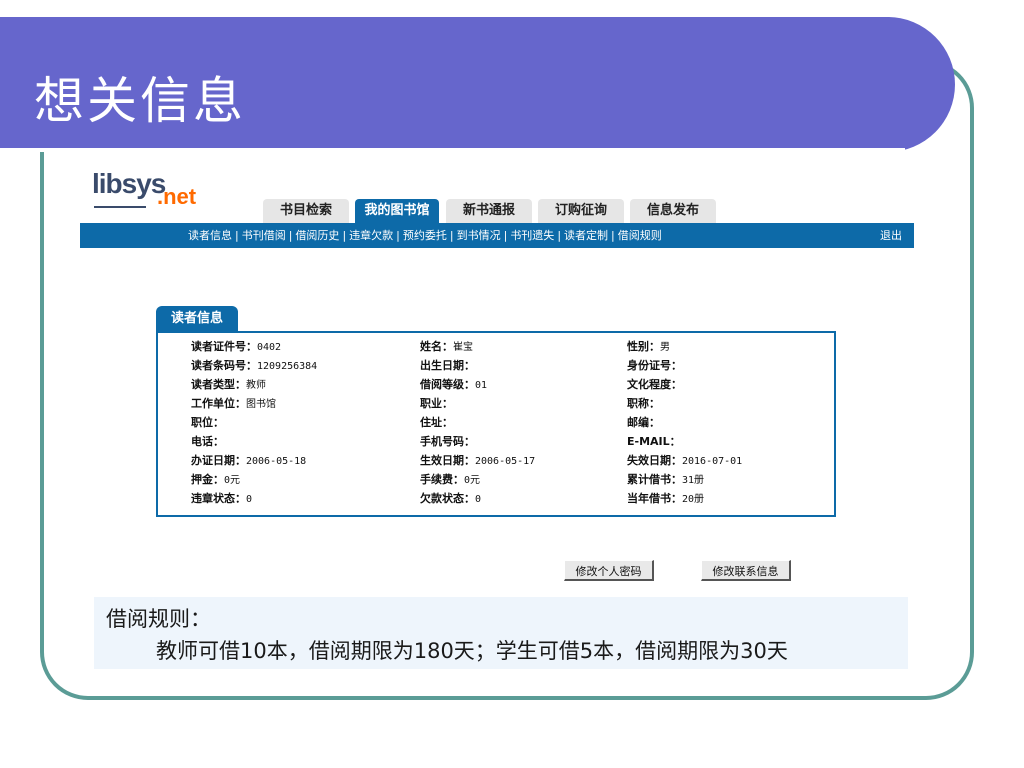 The height and width of the screenshot is (768, 1024). What do you see at coordinates (643, 346) in the screenshot?
I see `field-label: 性别：` at bounding box center [643, 346].